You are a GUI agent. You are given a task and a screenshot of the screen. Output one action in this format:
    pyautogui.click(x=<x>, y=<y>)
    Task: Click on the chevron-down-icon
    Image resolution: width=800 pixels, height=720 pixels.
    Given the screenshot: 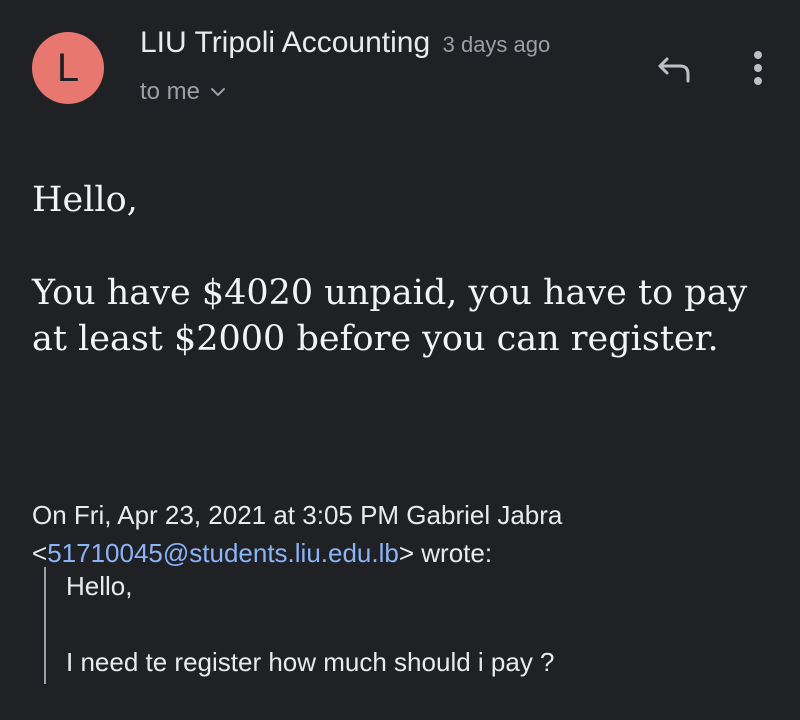 What is the action you would take?
    pyautogui.click(x=218, y=92)
    